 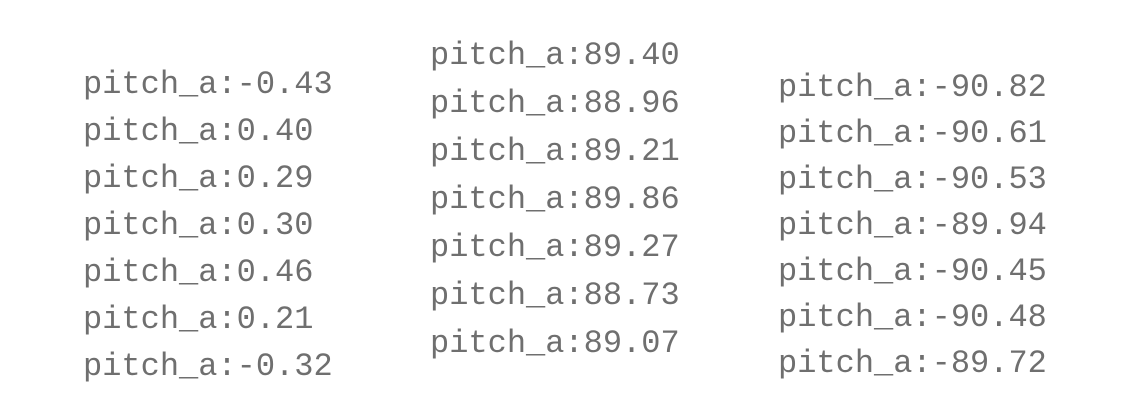 What do you see at coordinates (198, 178) in the screenshot?
I see `pitch-reading: pitch_a:0.29` at bounding box center [198, 178].